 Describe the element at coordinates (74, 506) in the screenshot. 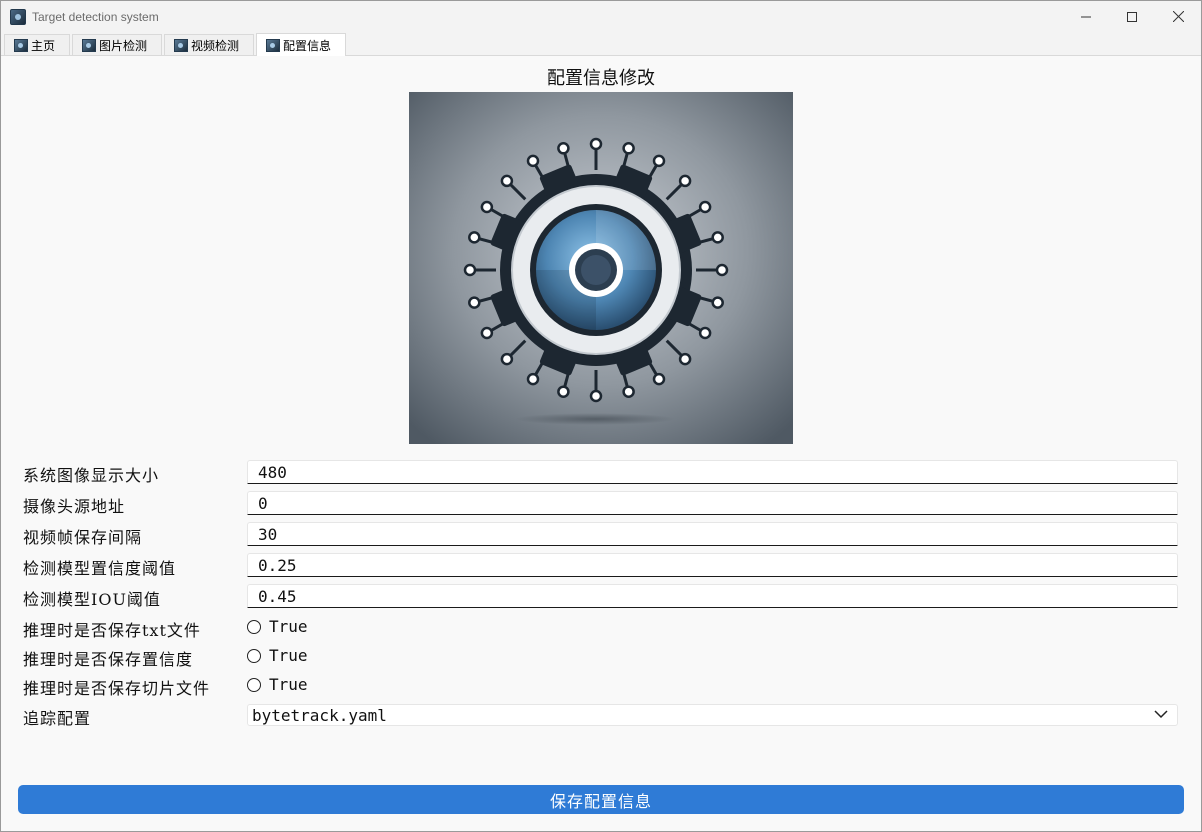

I see `camera-source-label: 摄像头源地址` at that location.